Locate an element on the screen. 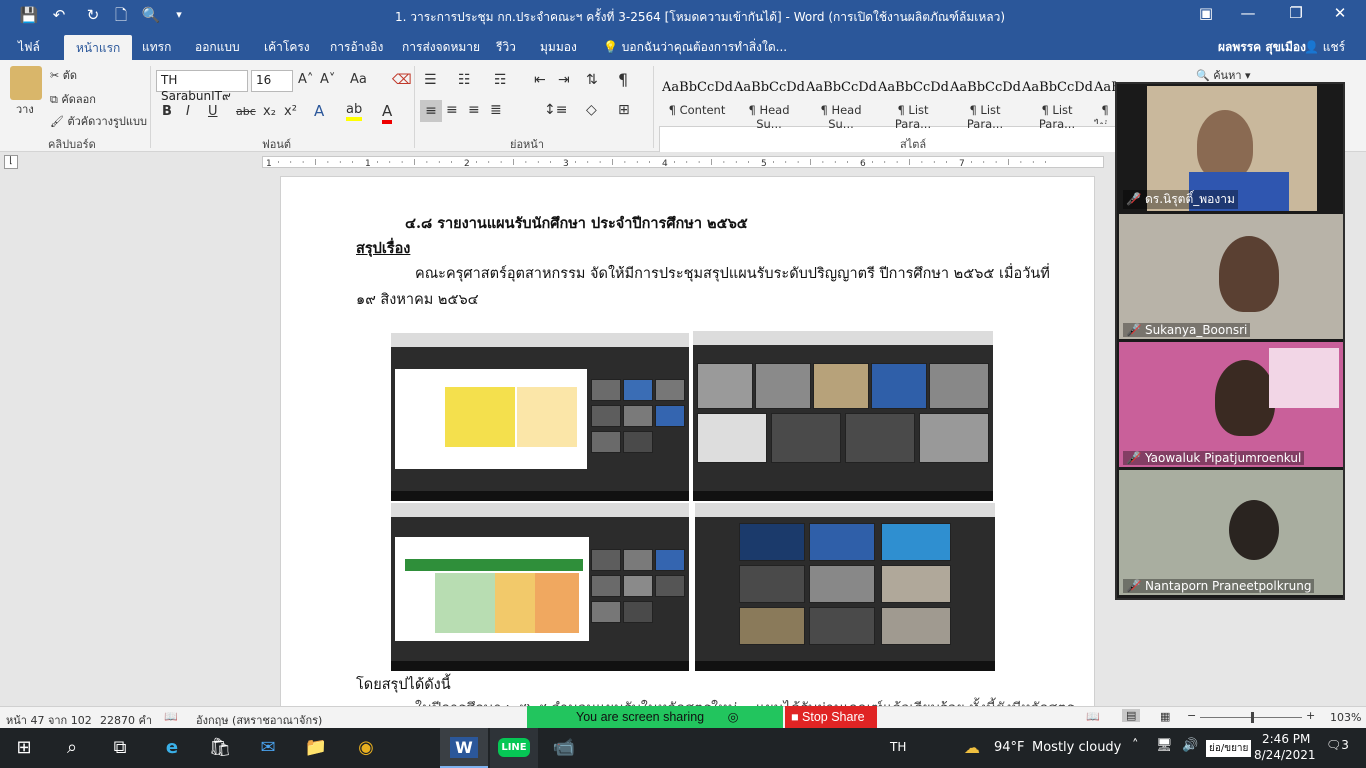 The height and width of the screenshot is (768, 1366). align-right-icon: ≡ is located at coordinates (474, 110).